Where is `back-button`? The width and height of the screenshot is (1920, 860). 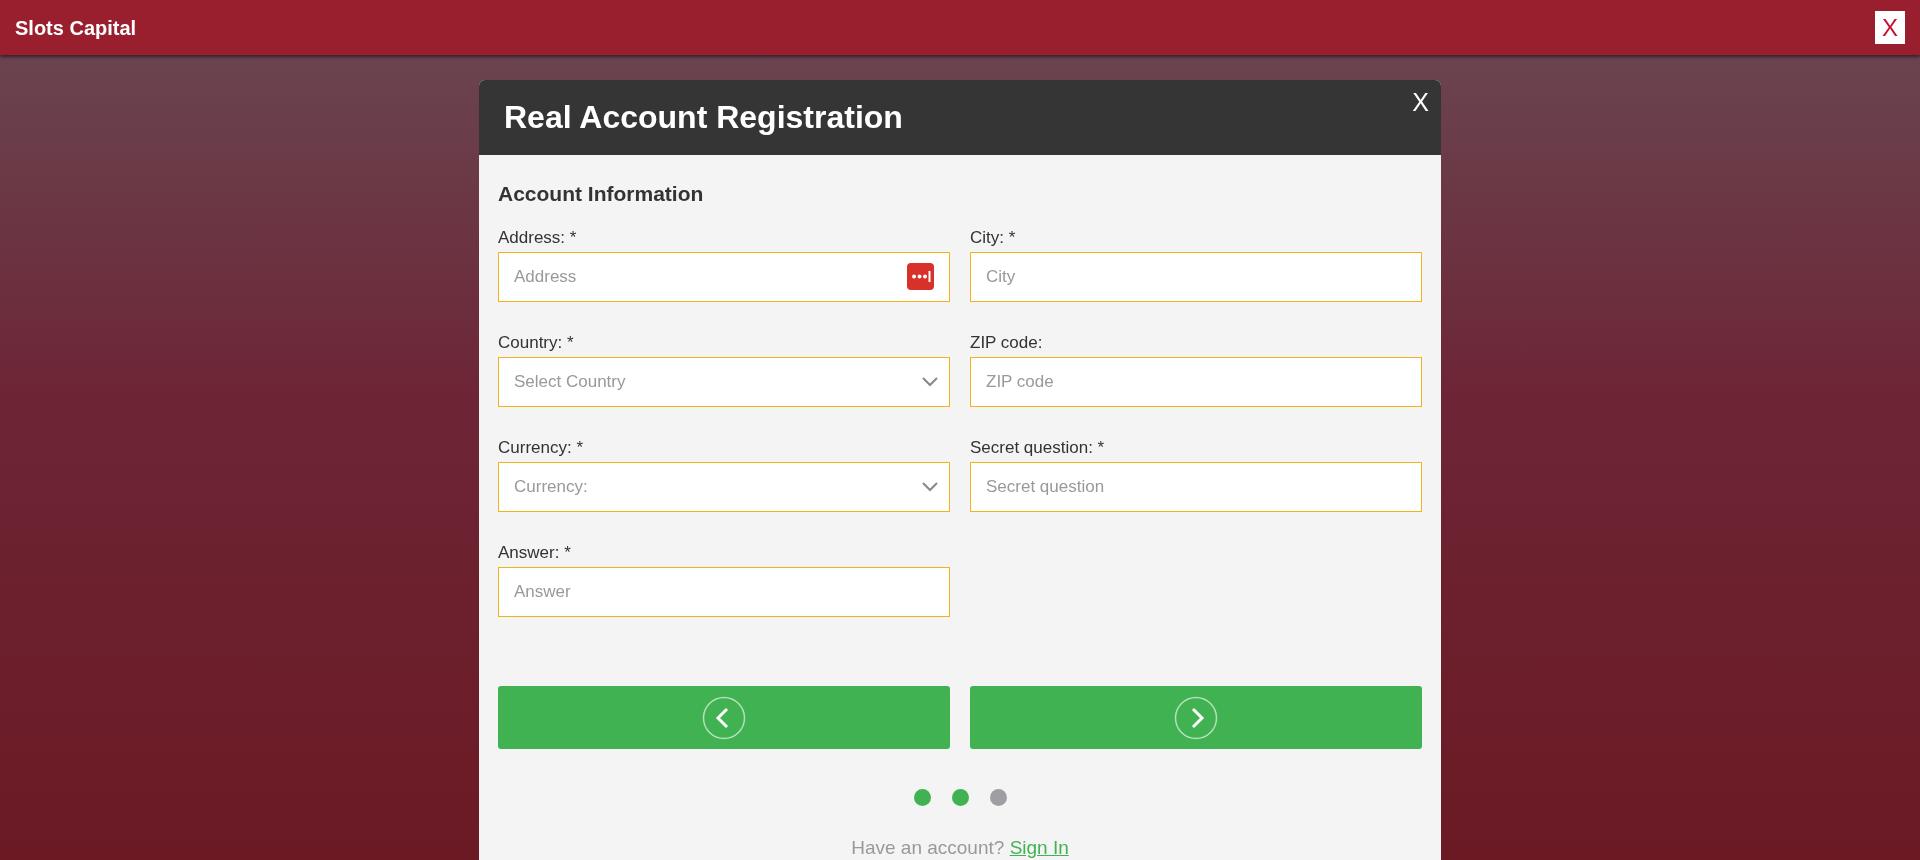 back-button is located at coordinates (724, 718).